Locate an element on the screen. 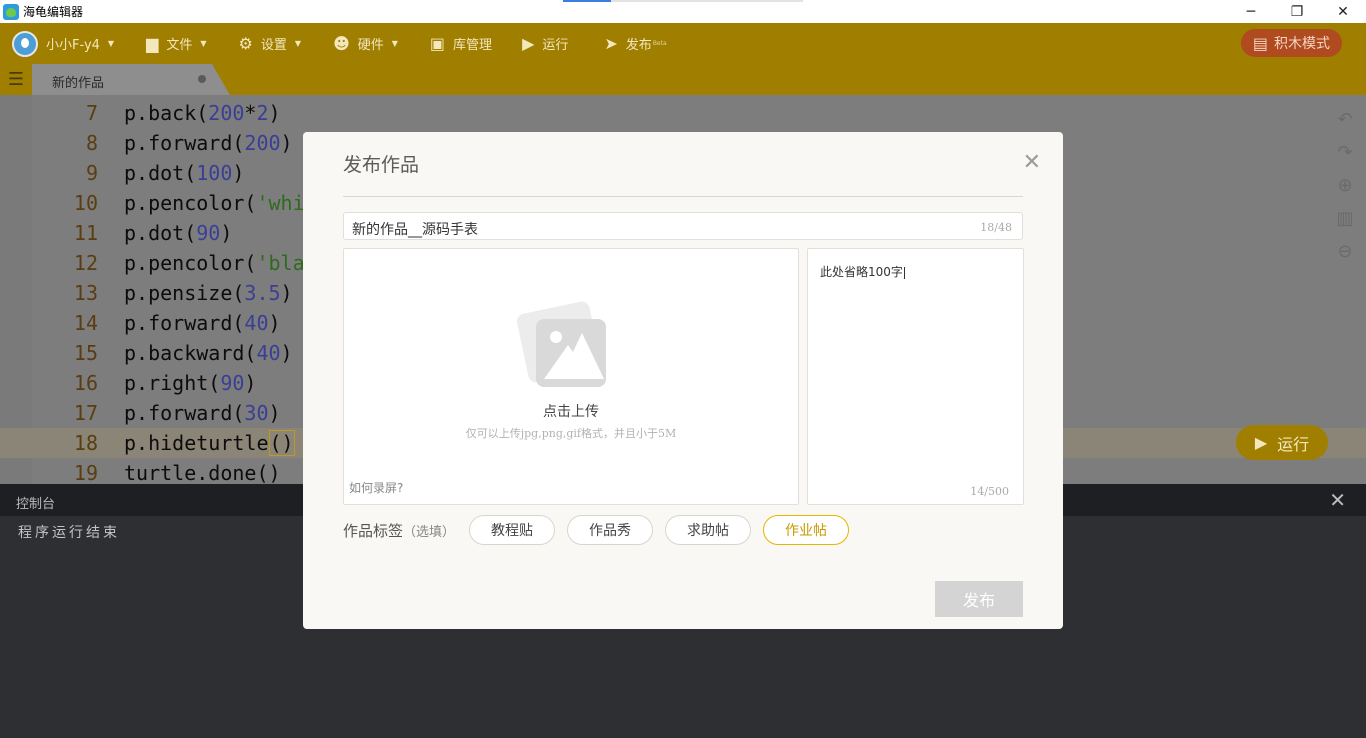 The image size is (1366, 738). block-mode-button: ▤ 积木模式 is located at coordinates (1291, 43).